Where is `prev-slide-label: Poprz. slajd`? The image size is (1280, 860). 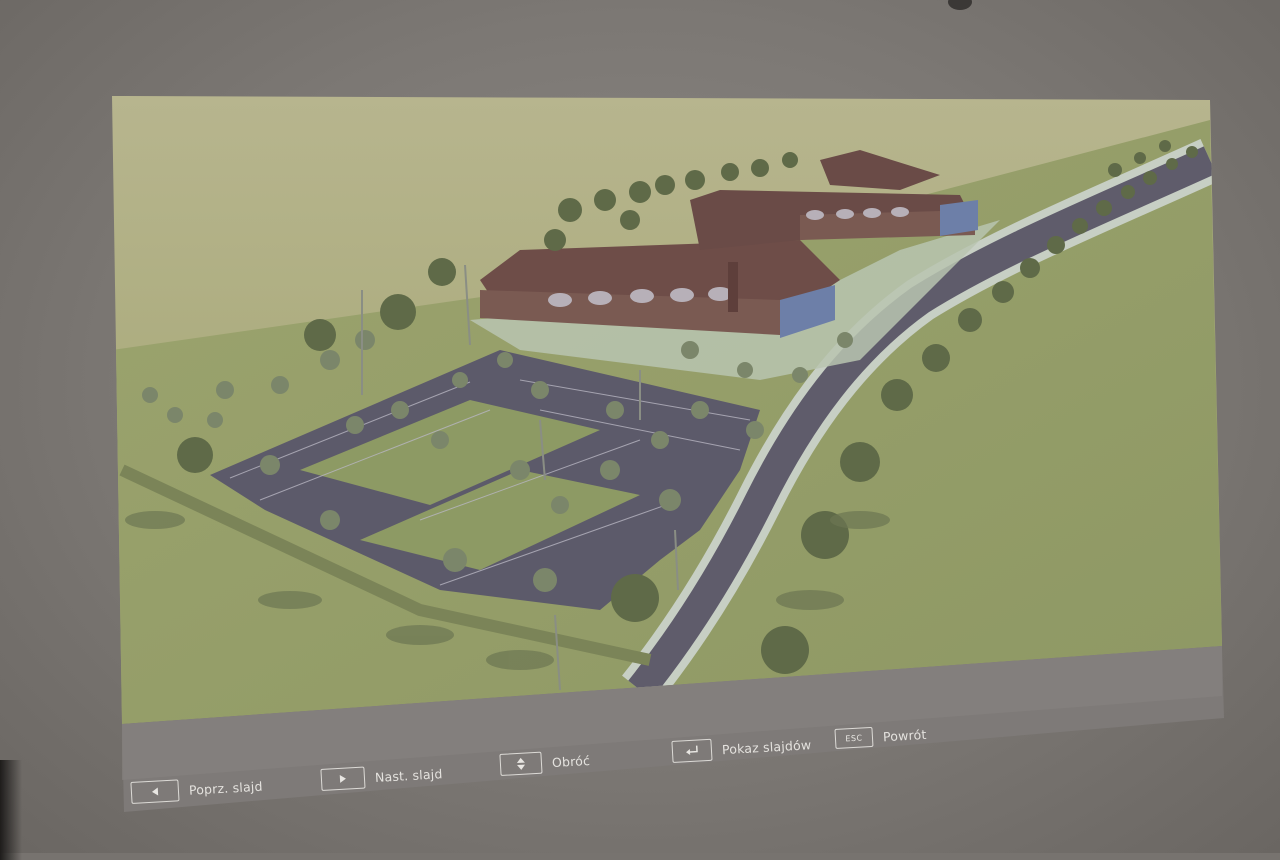 prev-slide-label: Poprz. slajd is located at coordinates (225, 788).